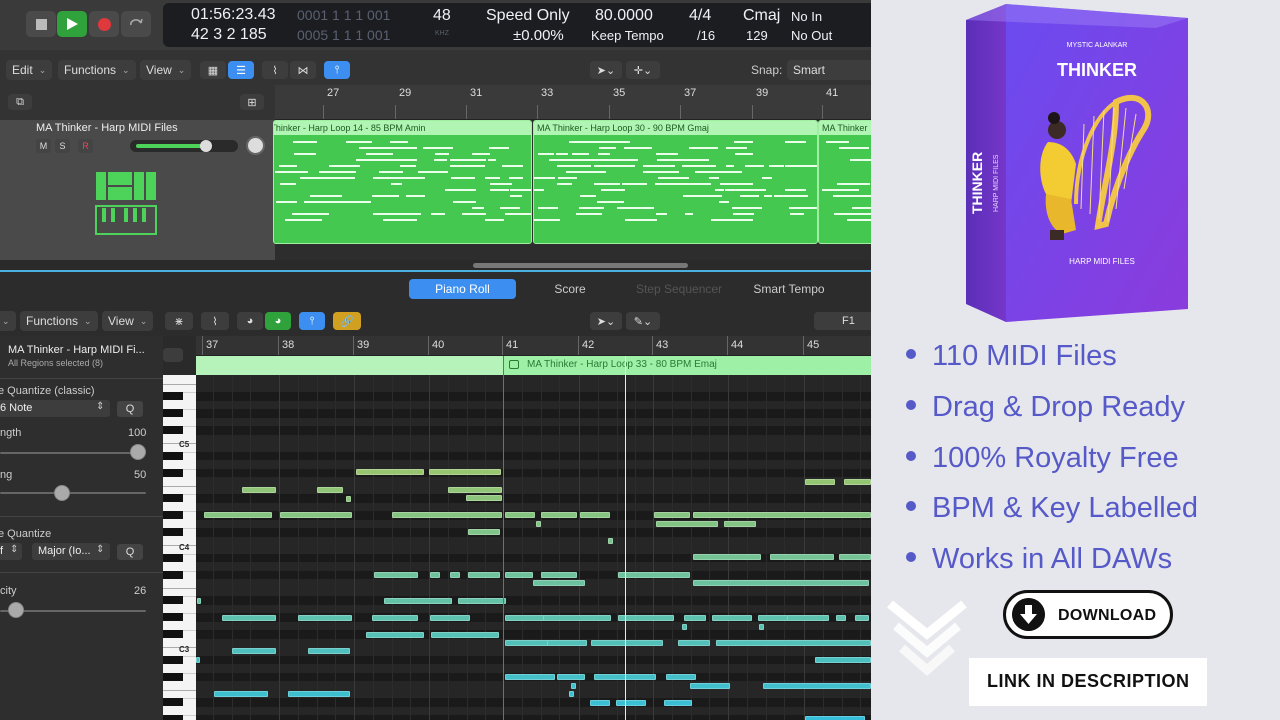 Image resolution: width=1280 pixels, height=720 pixels. Describe the element at coordinates (252, 102) in the screenshot. I see `new-folder-button: ⊞` at that location.